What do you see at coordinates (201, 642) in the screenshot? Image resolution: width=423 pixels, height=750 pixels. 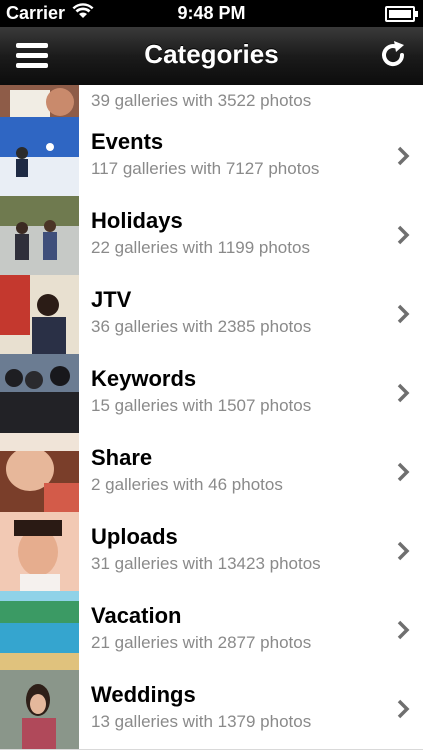 I see `category-subtitle: 21 galleries with 2877 photos` at bounding box center [201, 642].